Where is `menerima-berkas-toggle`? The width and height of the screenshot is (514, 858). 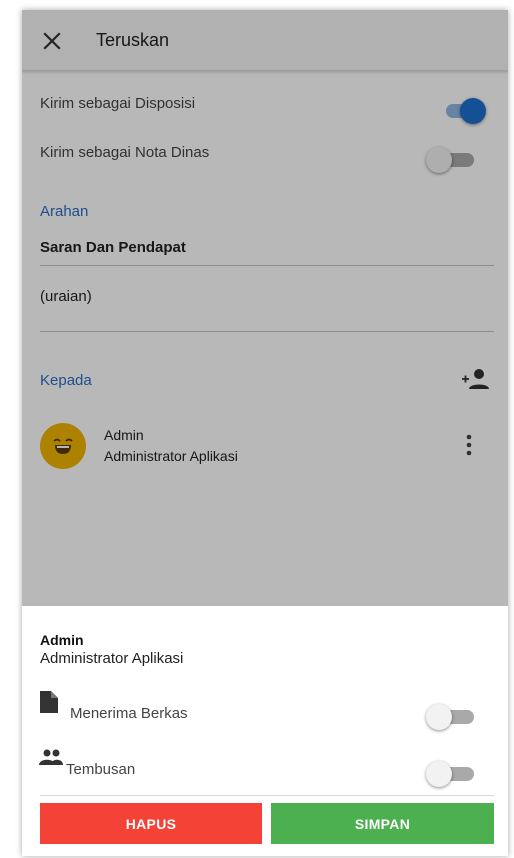 menerima-berkas-toggle is located at coordinates (450, 716).